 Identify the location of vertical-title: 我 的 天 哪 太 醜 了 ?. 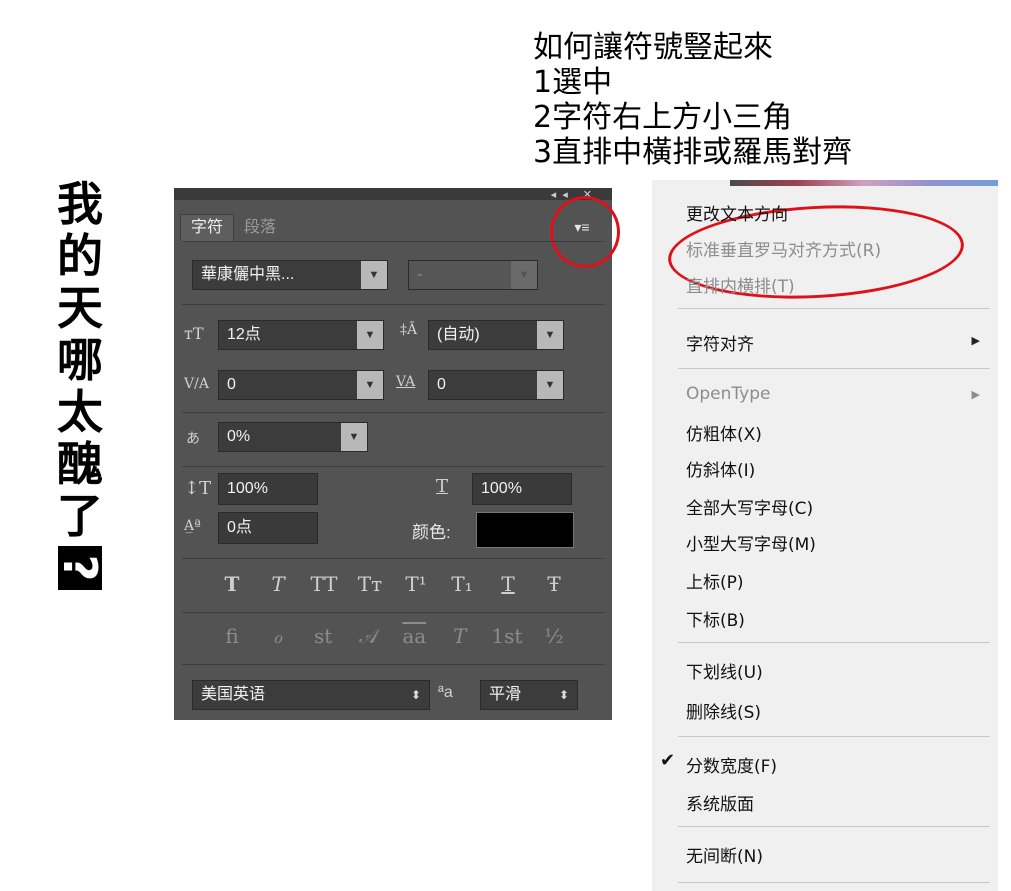
(80, 384).